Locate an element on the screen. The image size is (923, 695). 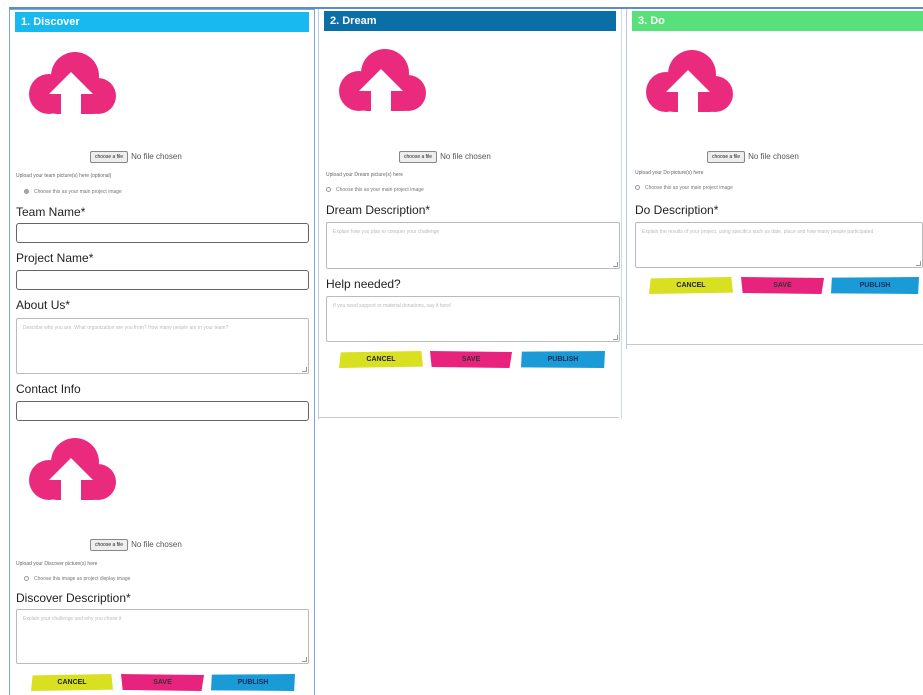
do-description-label: Do Description* is located at coordinates (677, 210).